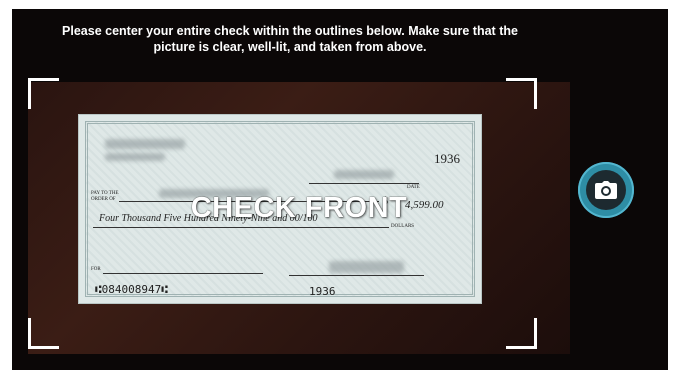 The width and height of the screenshot is (674, 375). What do you see at coordinates (183, 273) in the screenshot?
I see `memo-line` at bounding box center [183, 273].